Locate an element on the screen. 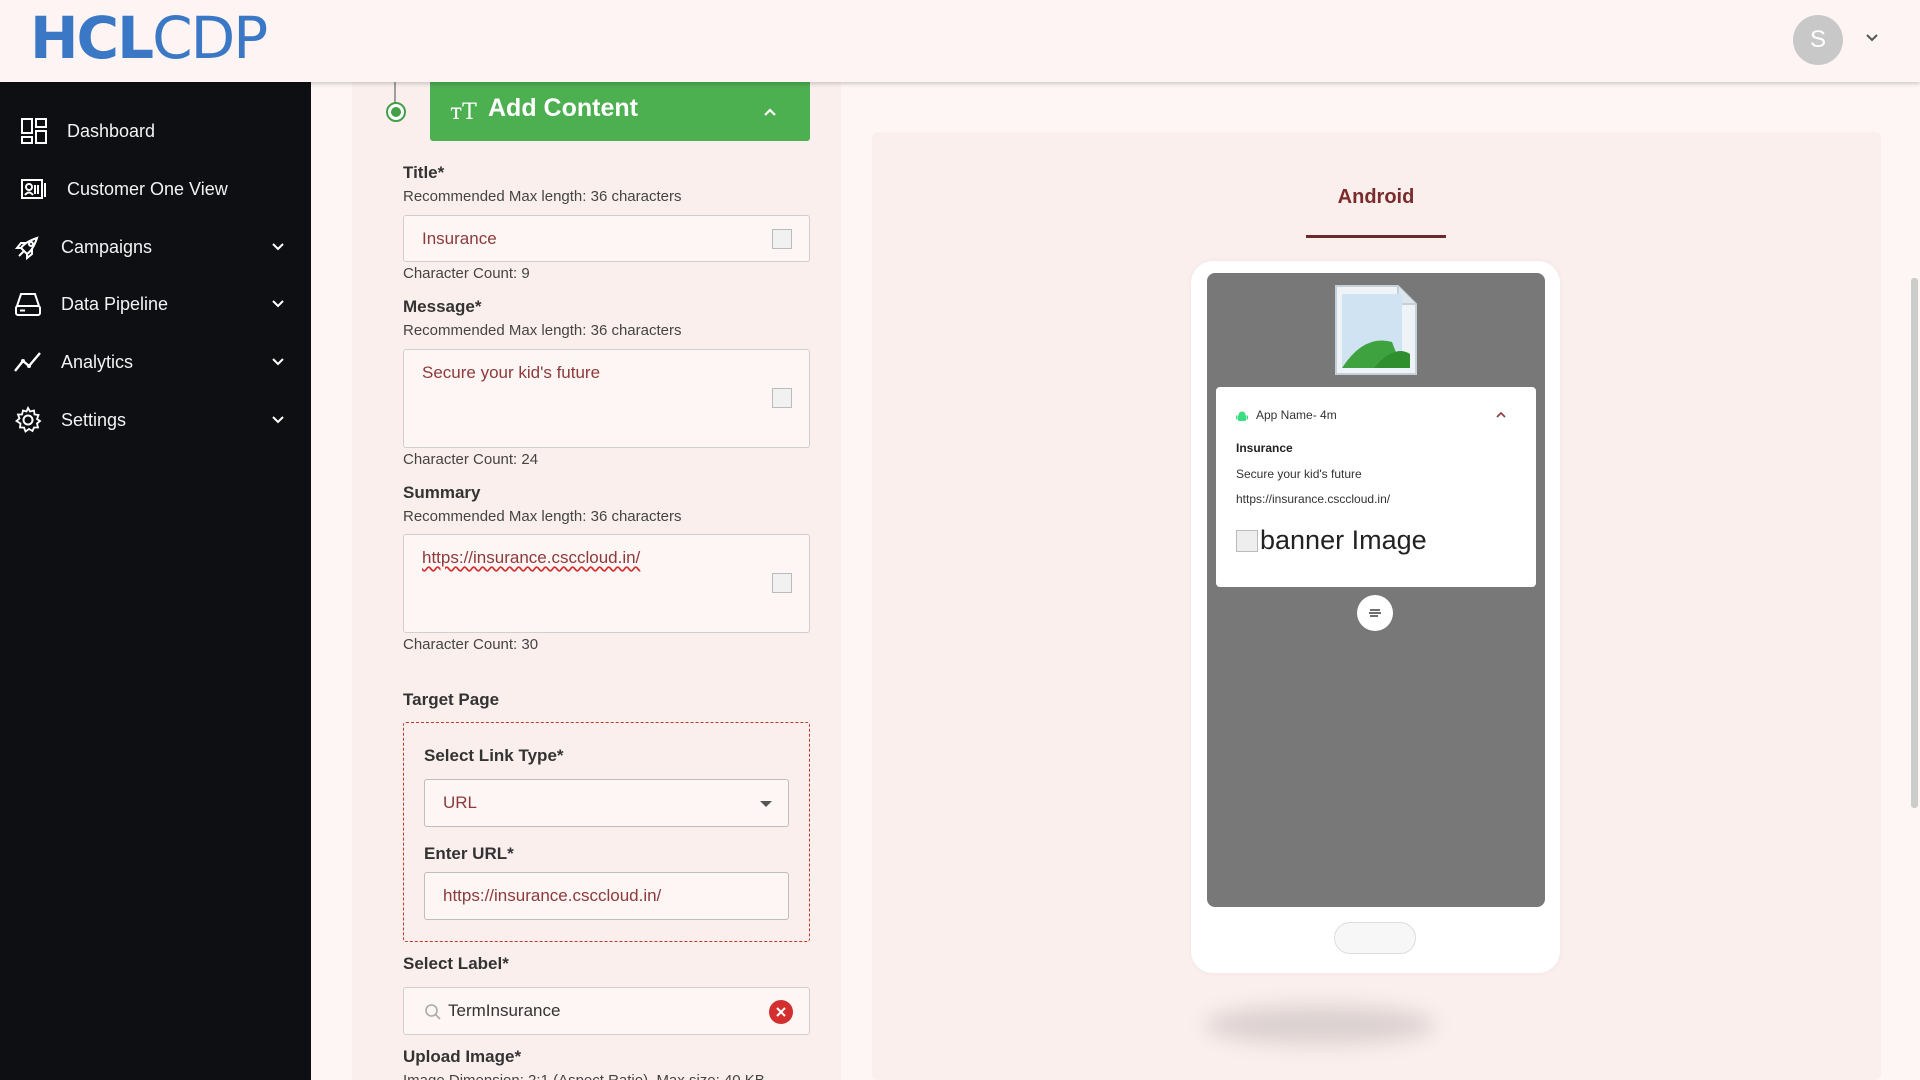 This screenshot has width=1920, height=1080. sidebar-item-settings: Settings is located at coordinates (155, 420).